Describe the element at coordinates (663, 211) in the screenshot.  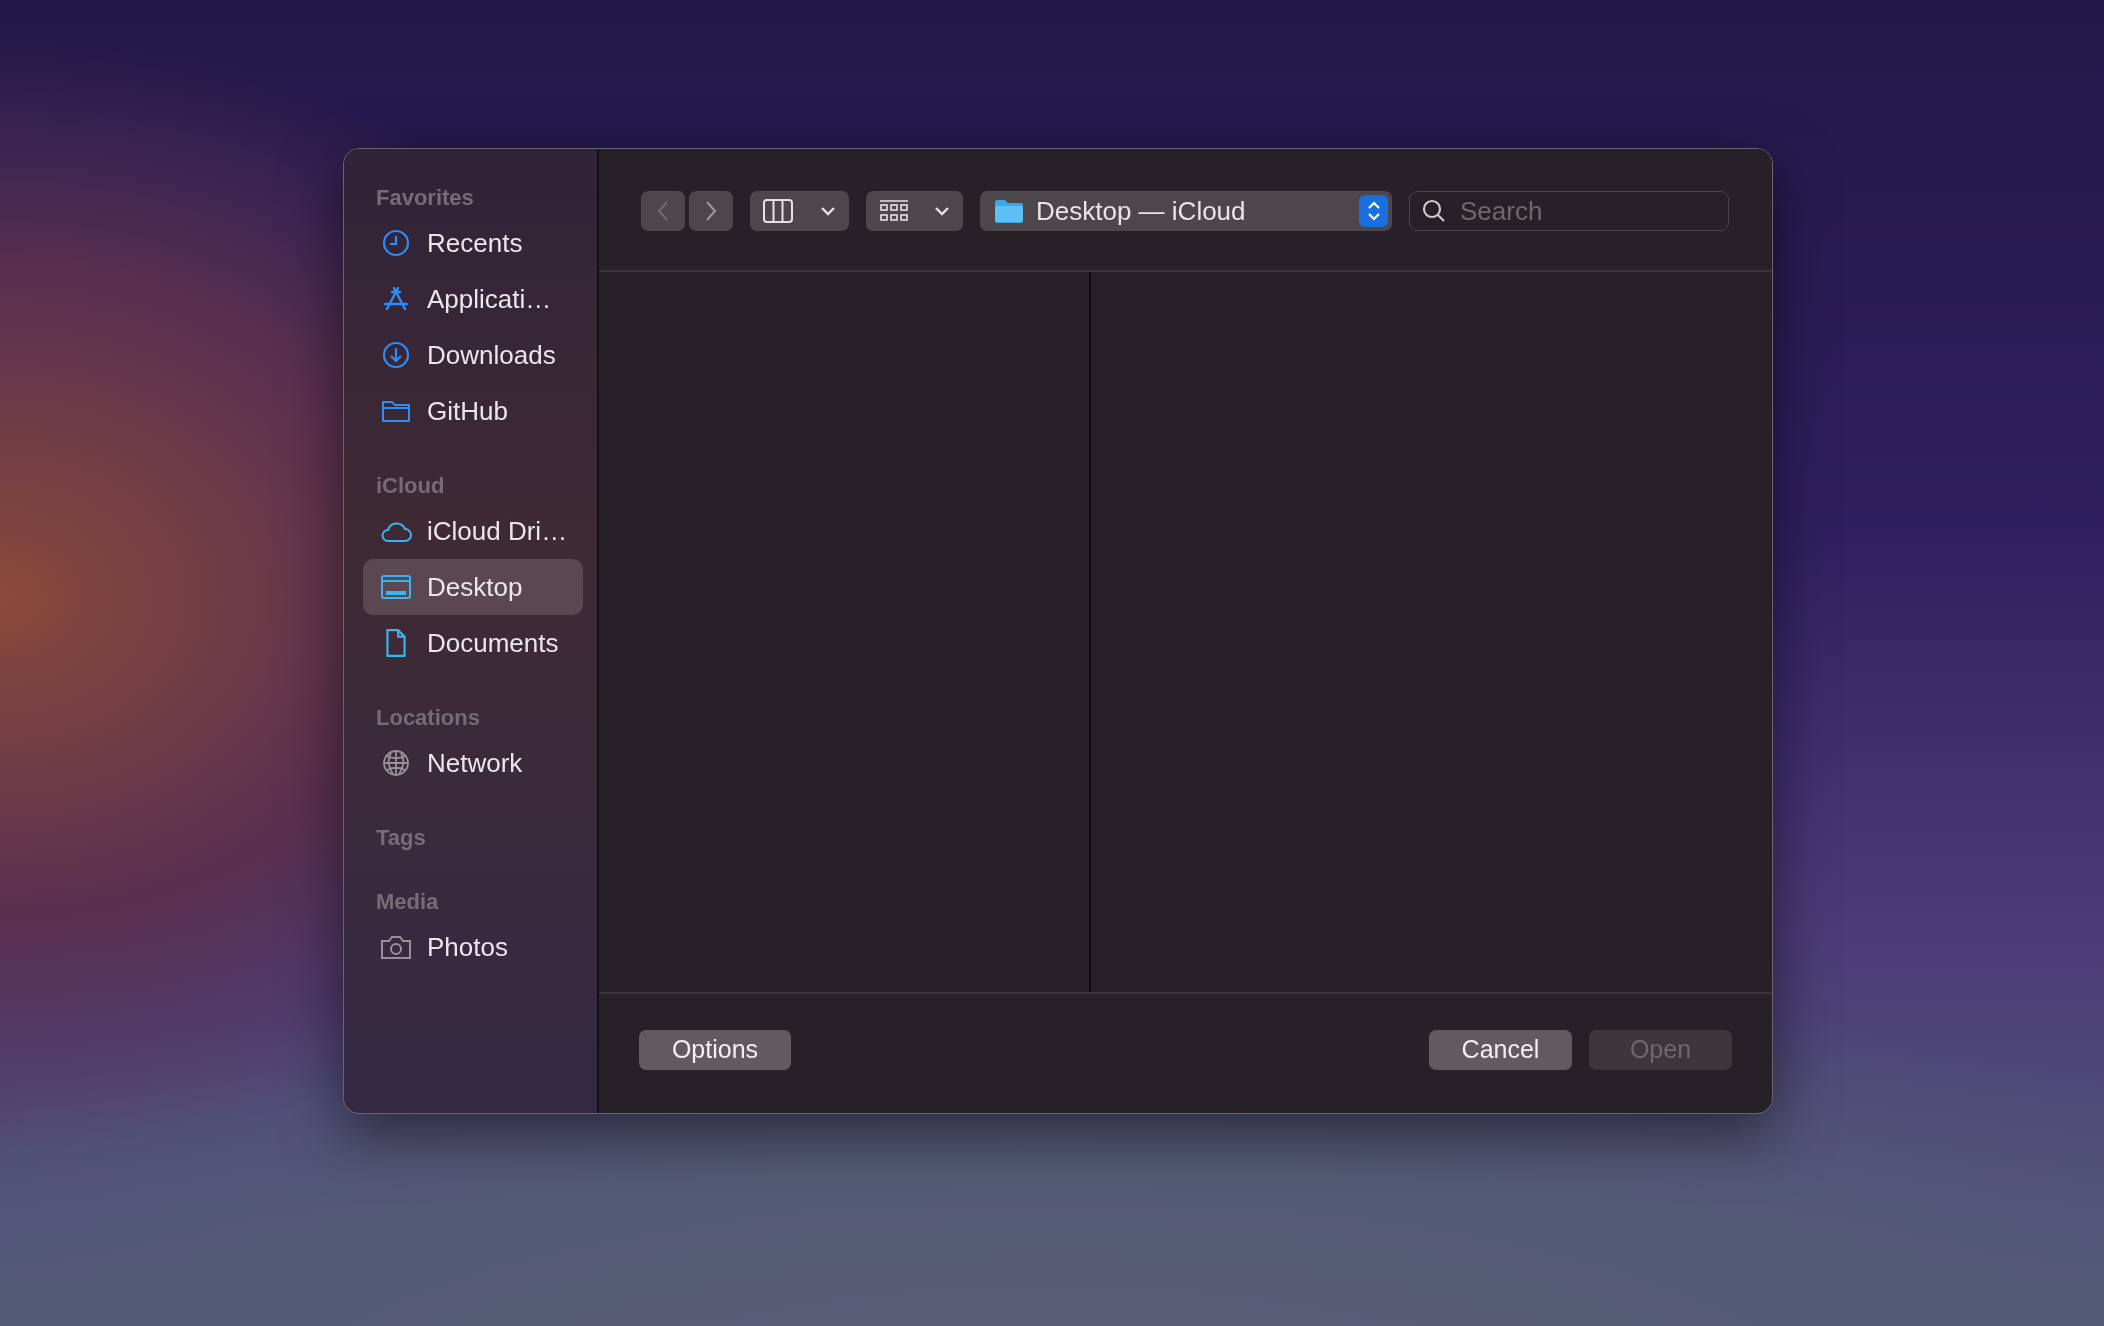
I see `chevron-left-icon` at that location.